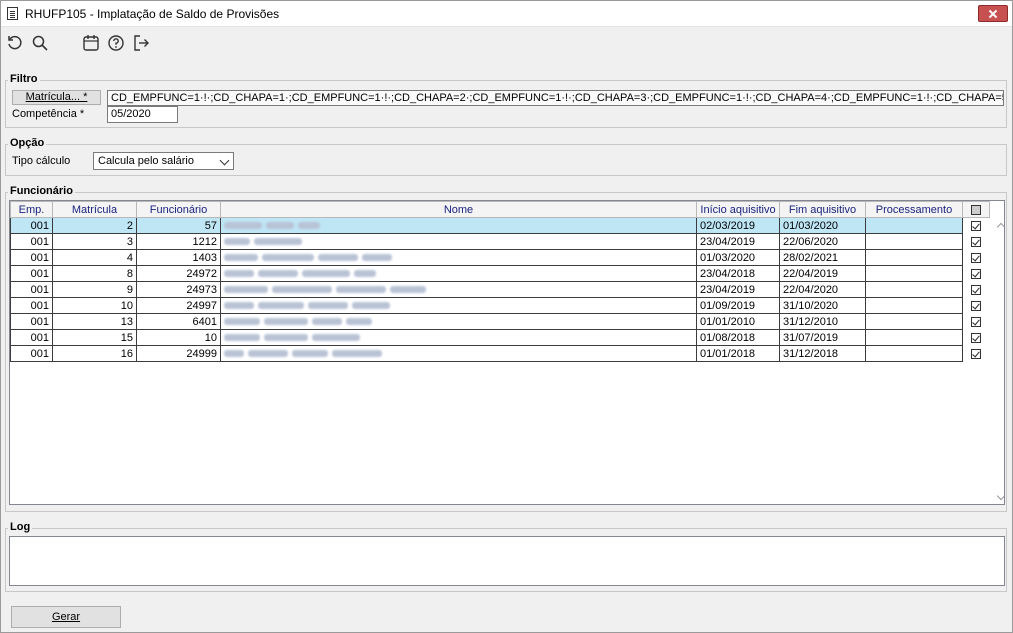 This screenshot has height=633, width=1013. I want to click on gerar-button: Gerar, so click(66, 617).